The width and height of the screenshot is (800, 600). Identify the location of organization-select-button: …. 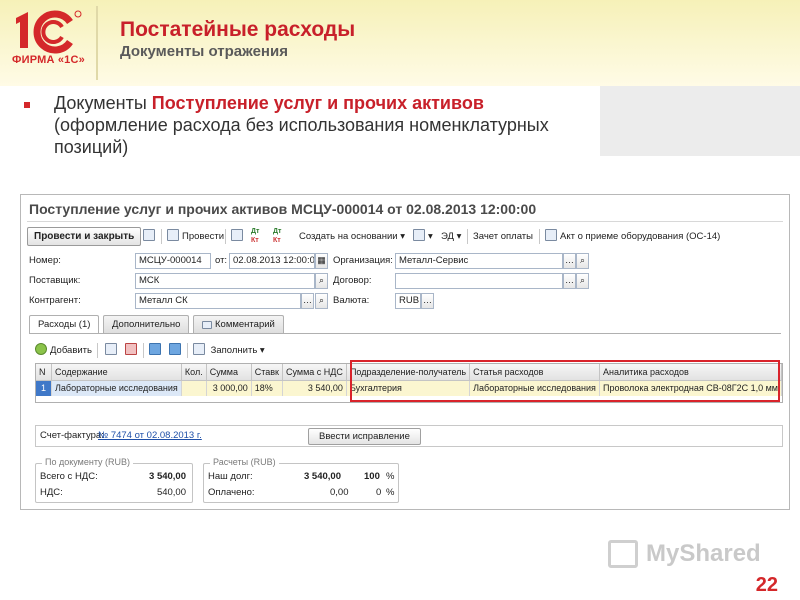
(569, 261).